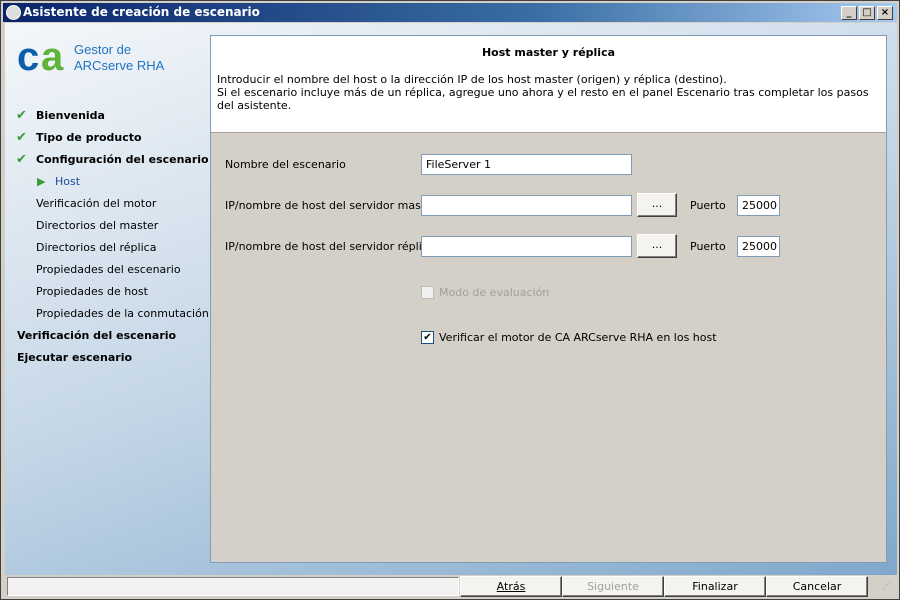 The image size is (900, 600). Describe the element at coordinates (494, 292) in the screenshot. I see `evaluation-mode-label: Modo de evaluación` at that location.